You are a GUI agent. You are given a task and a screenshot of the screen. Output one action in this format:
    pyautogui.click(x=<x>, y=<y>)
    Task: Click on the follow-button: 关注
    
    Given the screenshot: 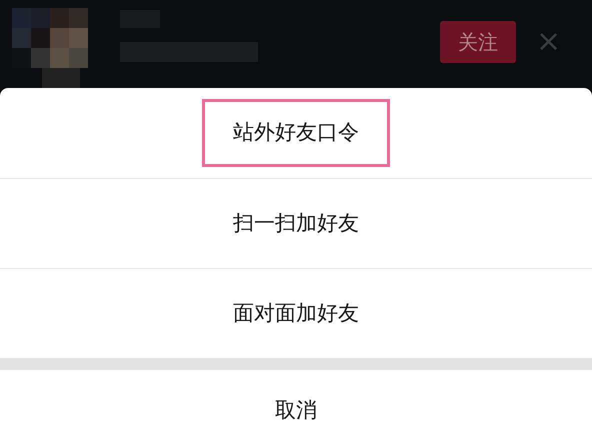 What is the action you would take?
    pyautogui.click(x=478, y=42)
    